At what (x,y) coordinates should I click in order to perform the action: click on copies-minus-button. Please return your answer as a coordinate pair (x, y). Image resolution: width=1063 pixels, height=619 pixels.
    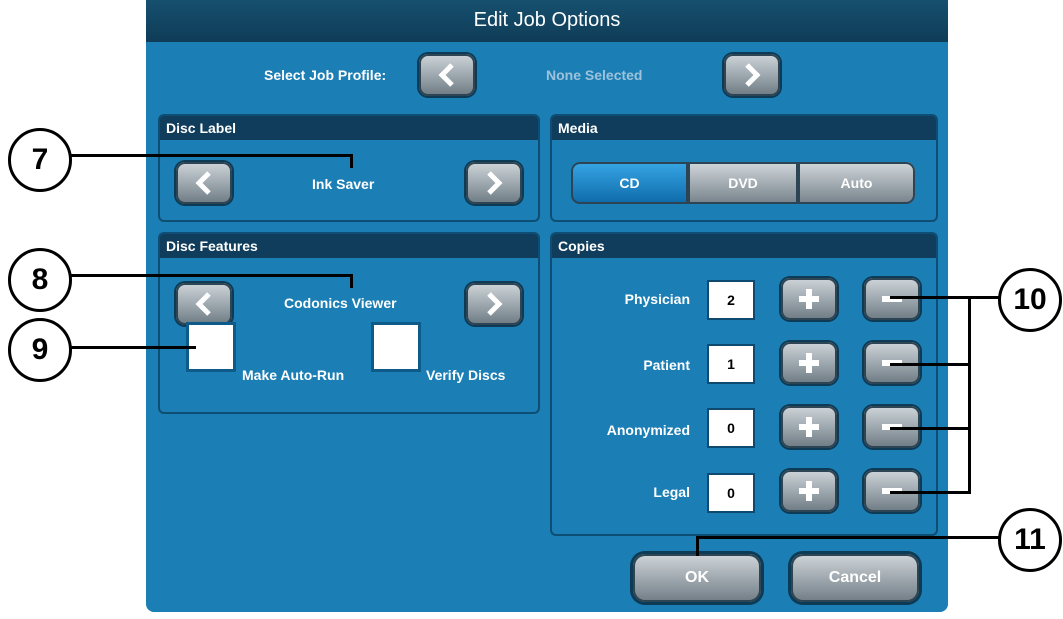
    Looking at the image, I should click on (892, 299).